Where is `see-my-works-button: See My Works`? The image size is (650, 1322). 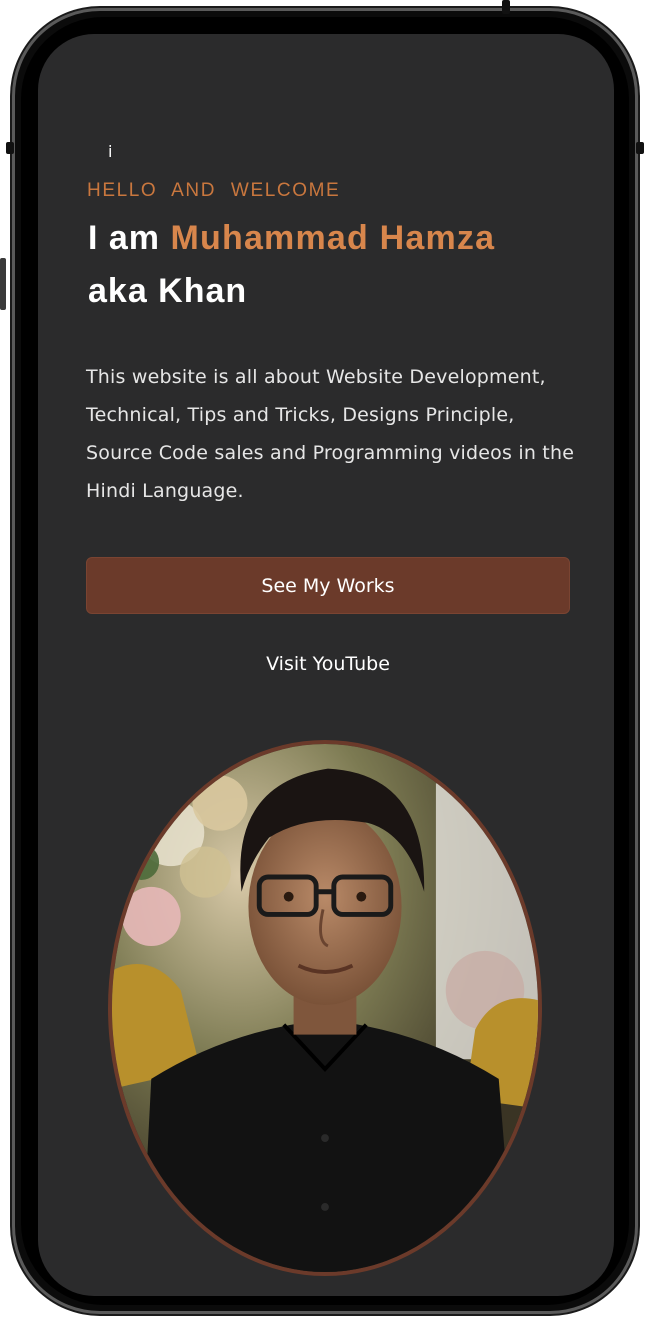 see-my-works-button: See My Works is located at coordinates (328, 585).